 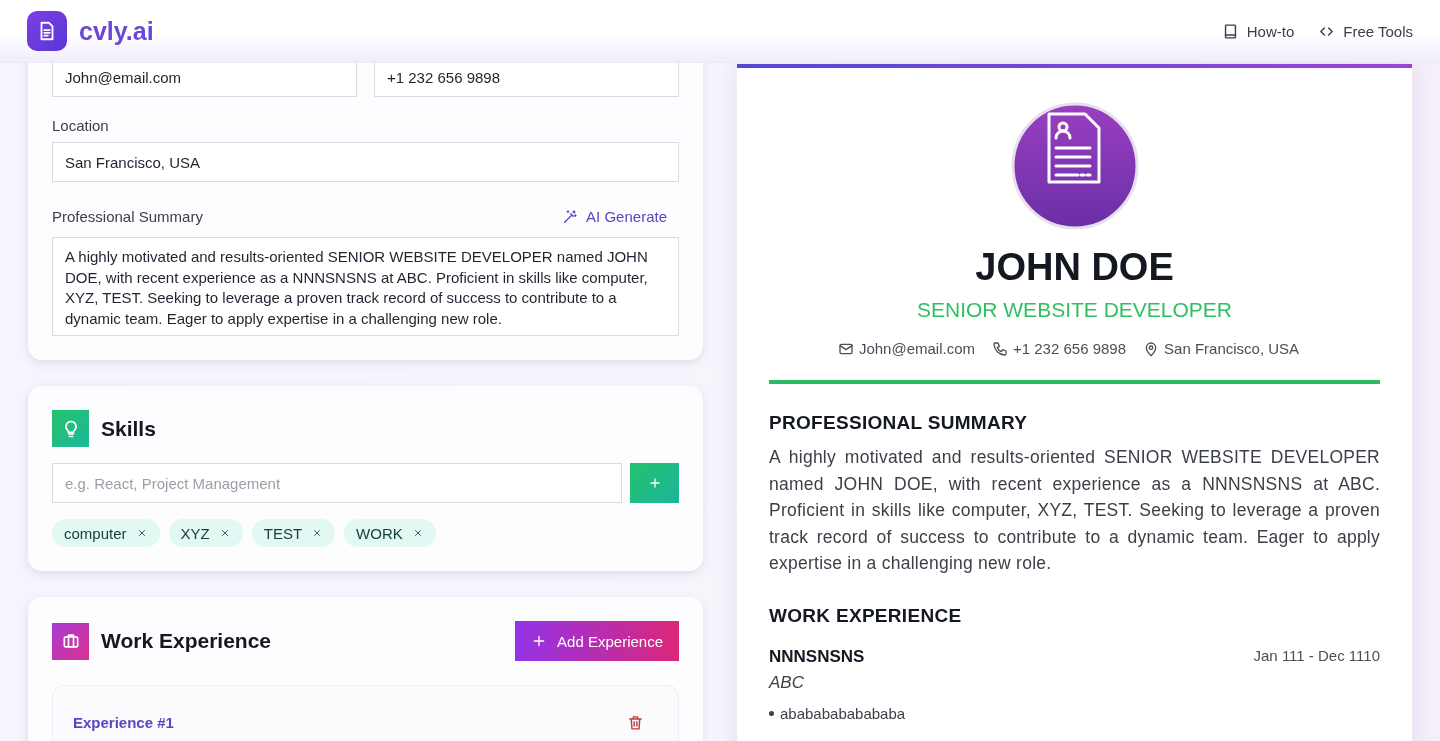 I want to click on field-label: Location, so click(x=81, y=125).